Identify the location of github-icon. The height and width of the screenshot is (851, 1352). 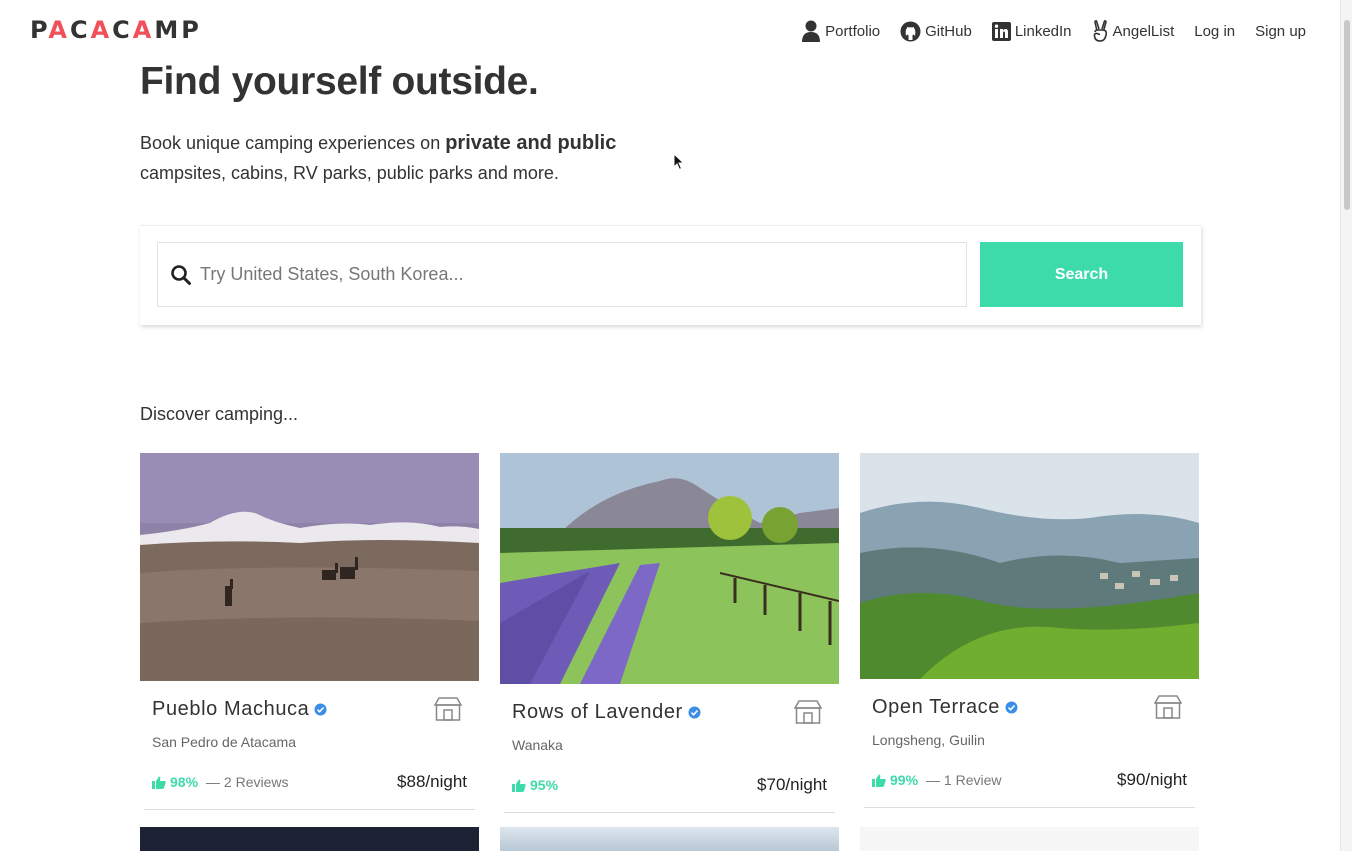
(910, 31).